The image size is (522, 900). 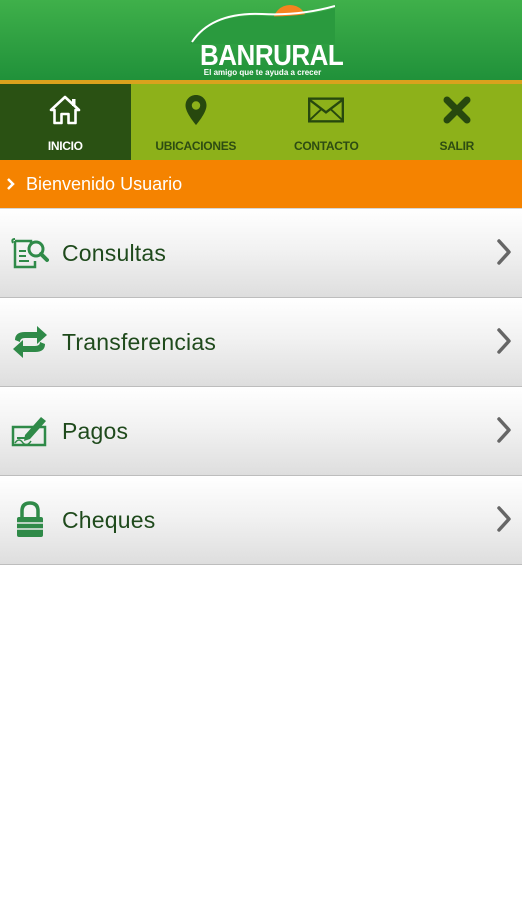 I want to click on app-header: BANRURAL El amigo que te ayuda a crecer, so click(x=261, y=42).